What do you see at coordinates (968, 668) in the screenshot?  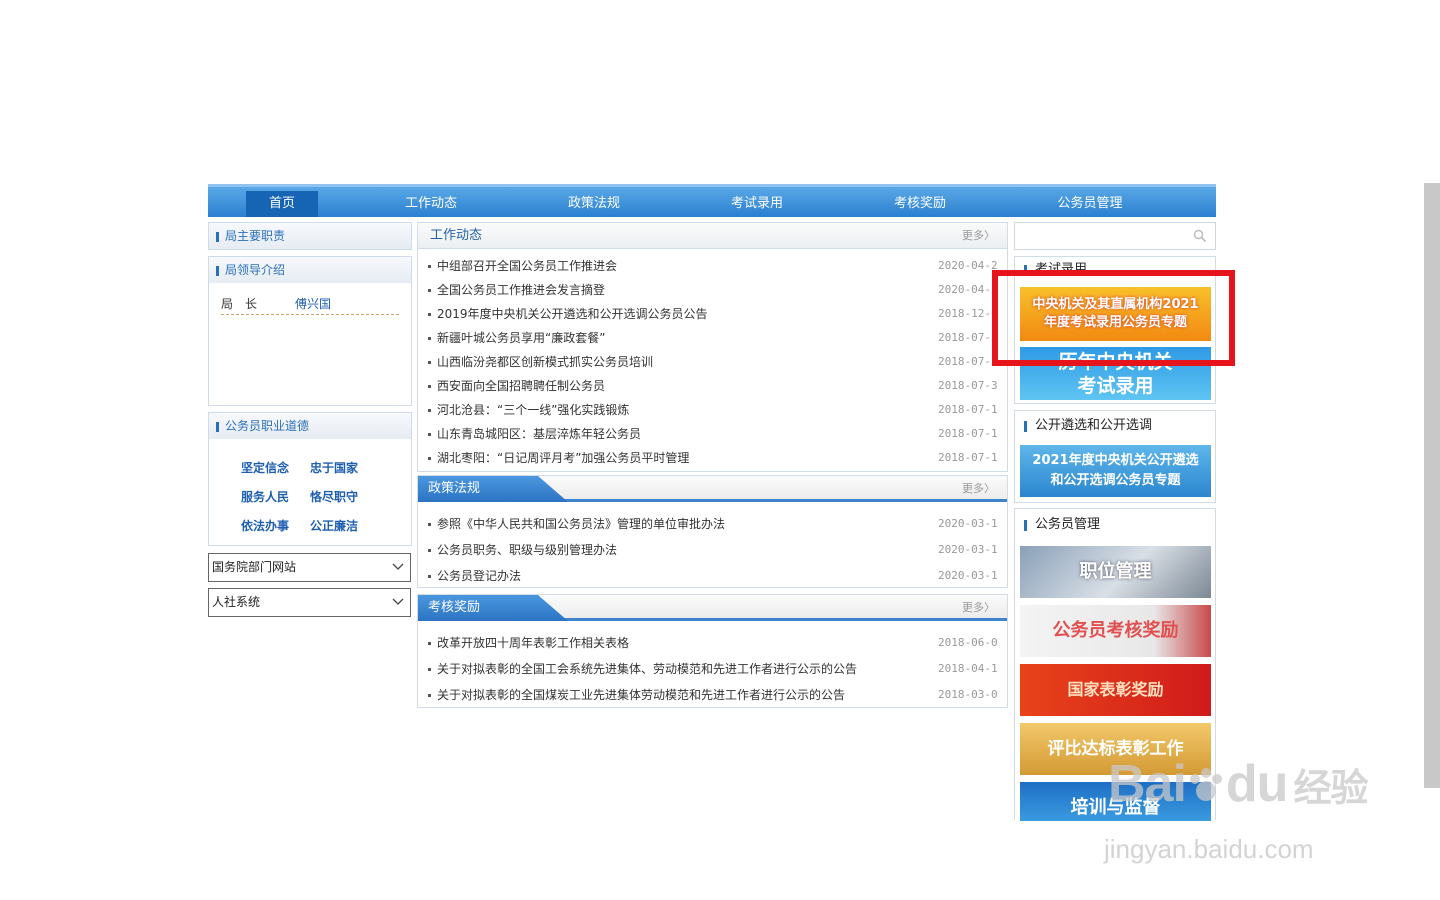 I see `news-date: 2018-04-17` at bounding box center [968, 668].